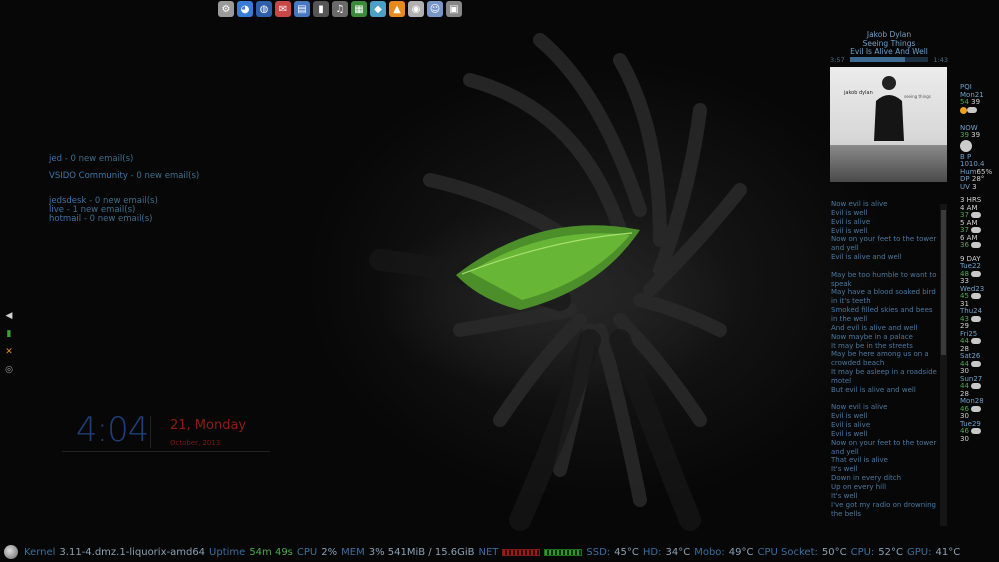 Image resolution: width=999 pixels, height=562 pixels. I want to click on lyric-line: That evil is alive, so click(859, 460).